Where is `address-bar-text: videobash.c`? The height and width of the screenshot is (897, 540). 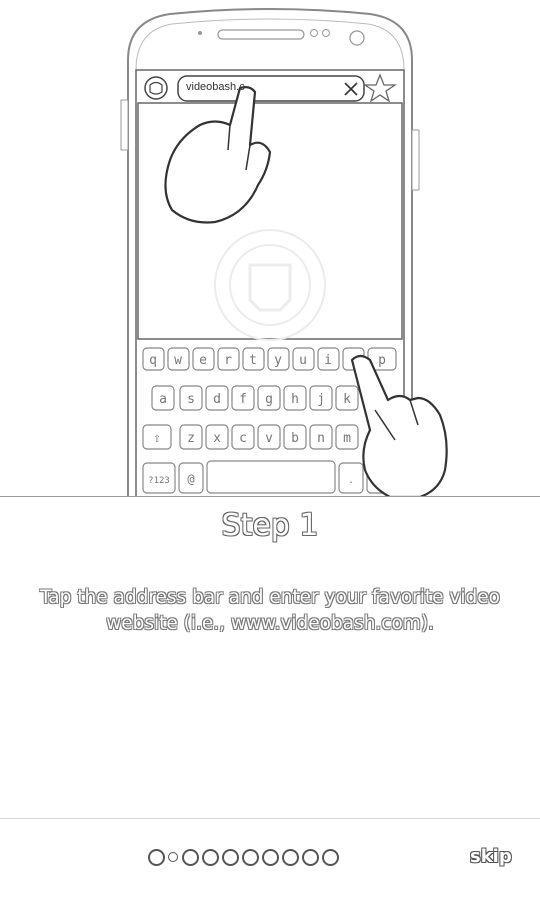
address-bar-text: videobash.c is located at coordinates (215, 87).